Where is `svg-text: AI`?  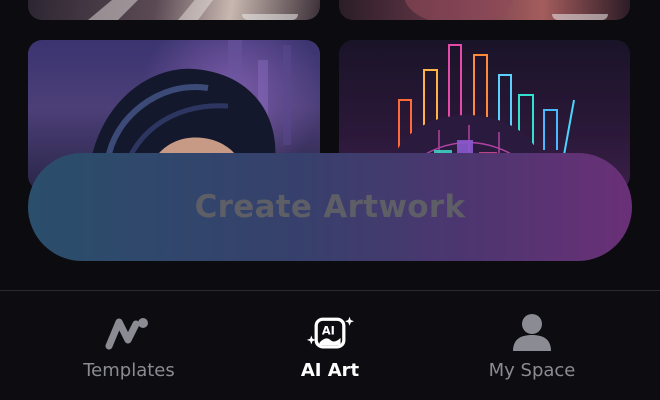
svg-text: AI is located at coordinates (328, 331).